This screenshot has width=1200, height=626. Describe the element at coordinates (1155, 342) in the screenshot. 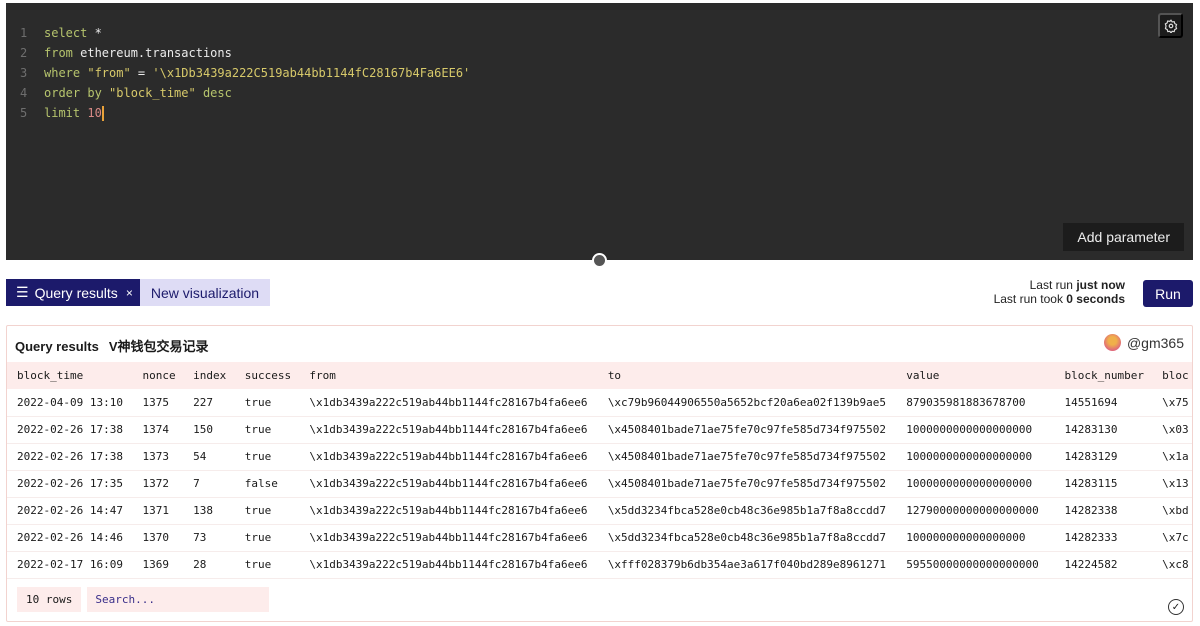

I see `username: @gm365` at that location.